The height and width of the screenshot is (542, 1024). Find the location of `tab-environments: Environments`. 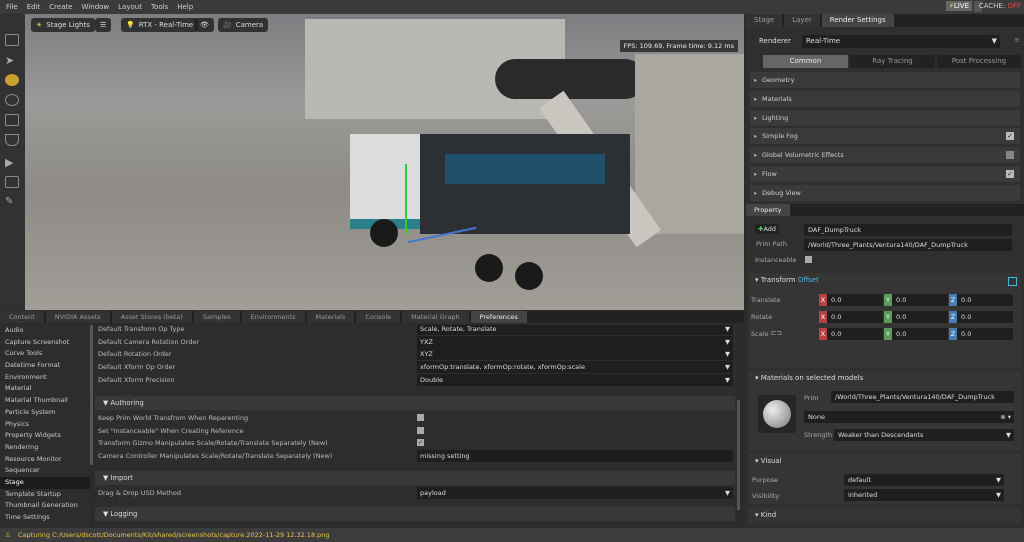

tab-environments: Environments is located at coordinates (273, 317).